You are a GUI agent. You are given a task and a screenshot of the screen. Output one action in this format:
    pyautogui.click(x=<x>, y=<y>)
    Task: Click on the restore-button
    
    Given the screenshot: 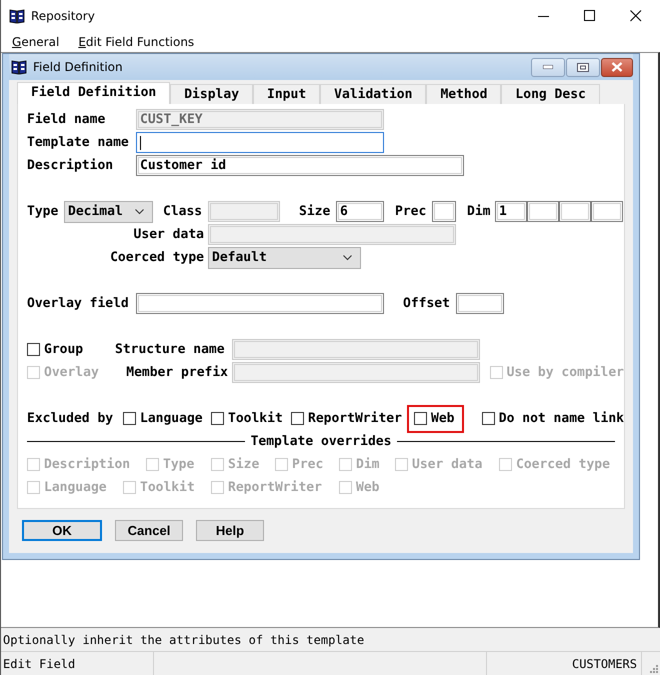 What is the action you would take?
    pyautogui.click(x=583, y=67)
    